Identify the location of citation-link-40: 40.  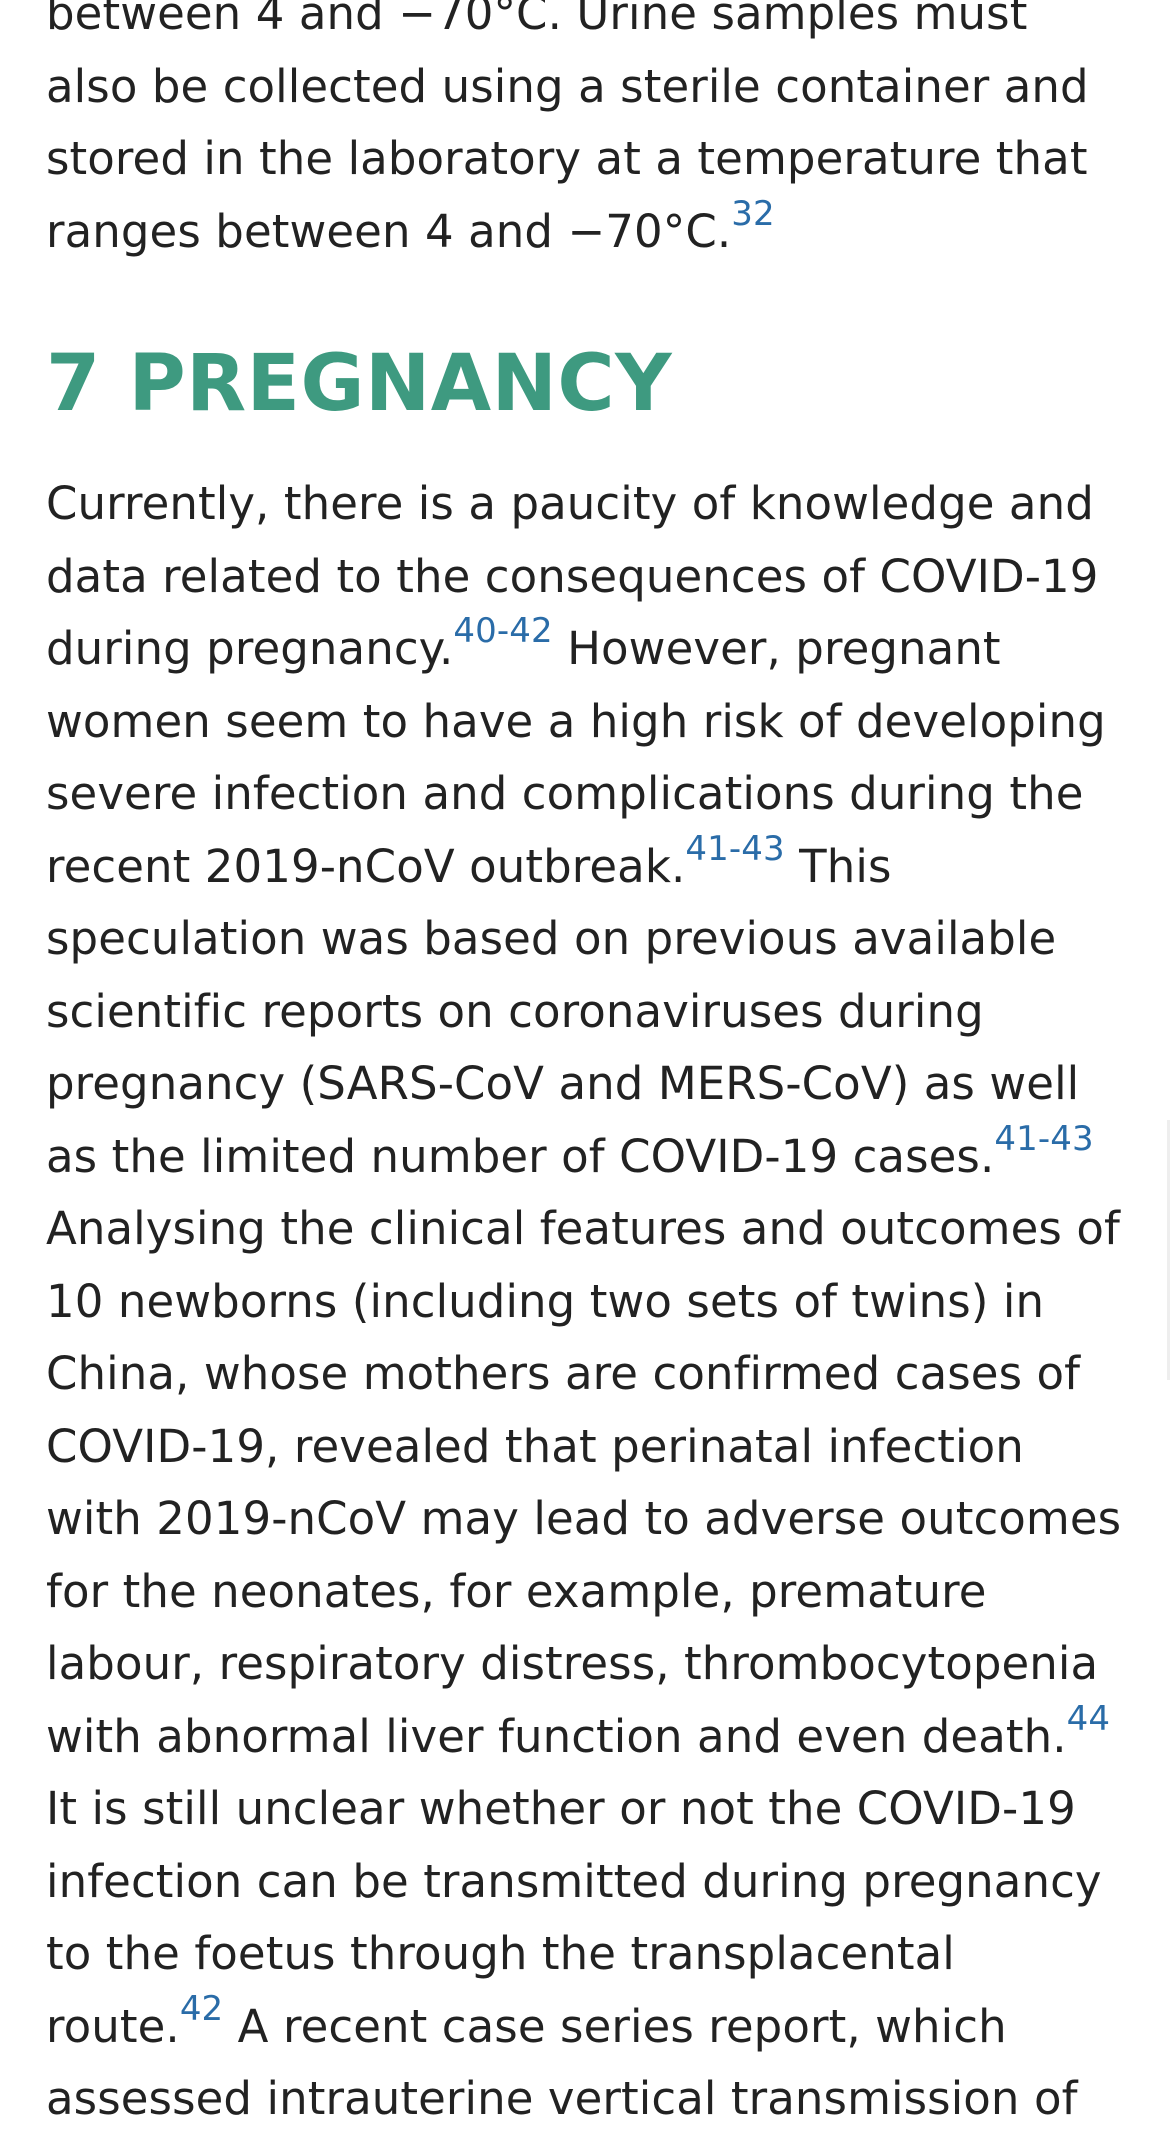
(474, 631).